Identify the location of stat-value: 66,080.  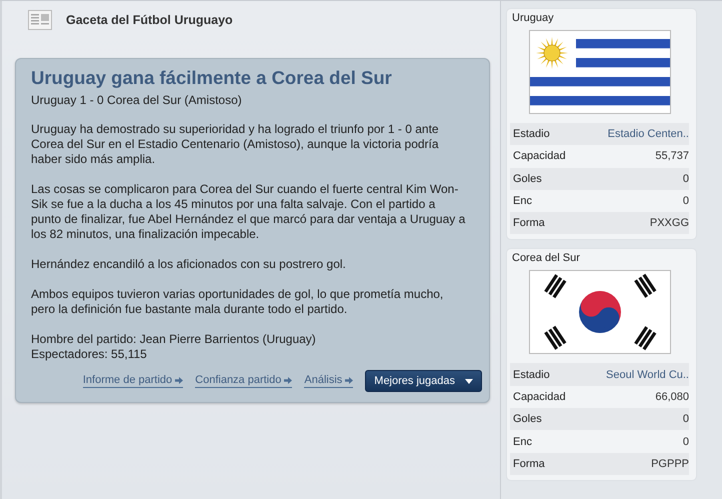
(672, 396).